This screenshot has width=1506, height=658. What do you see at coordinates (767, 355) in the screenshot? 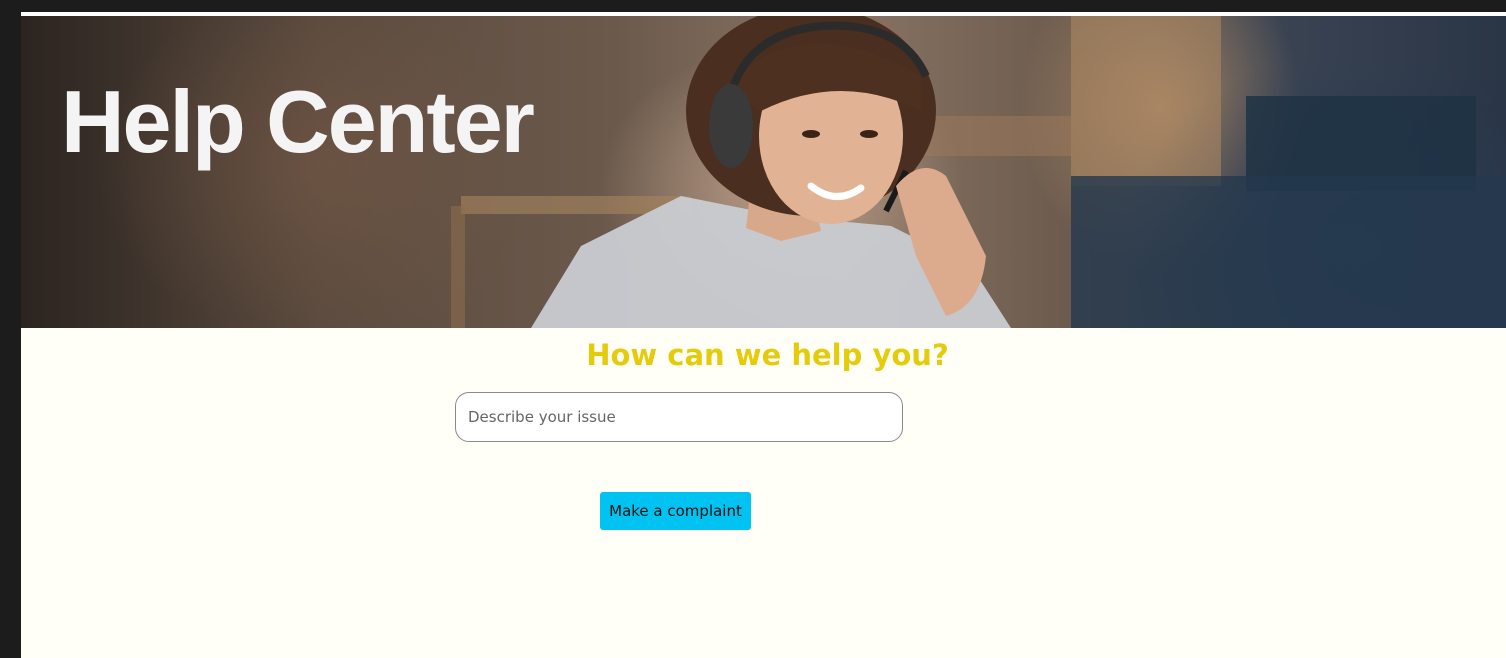
I see `help-heading: How can we help you?` at bounding box center [767, 355].